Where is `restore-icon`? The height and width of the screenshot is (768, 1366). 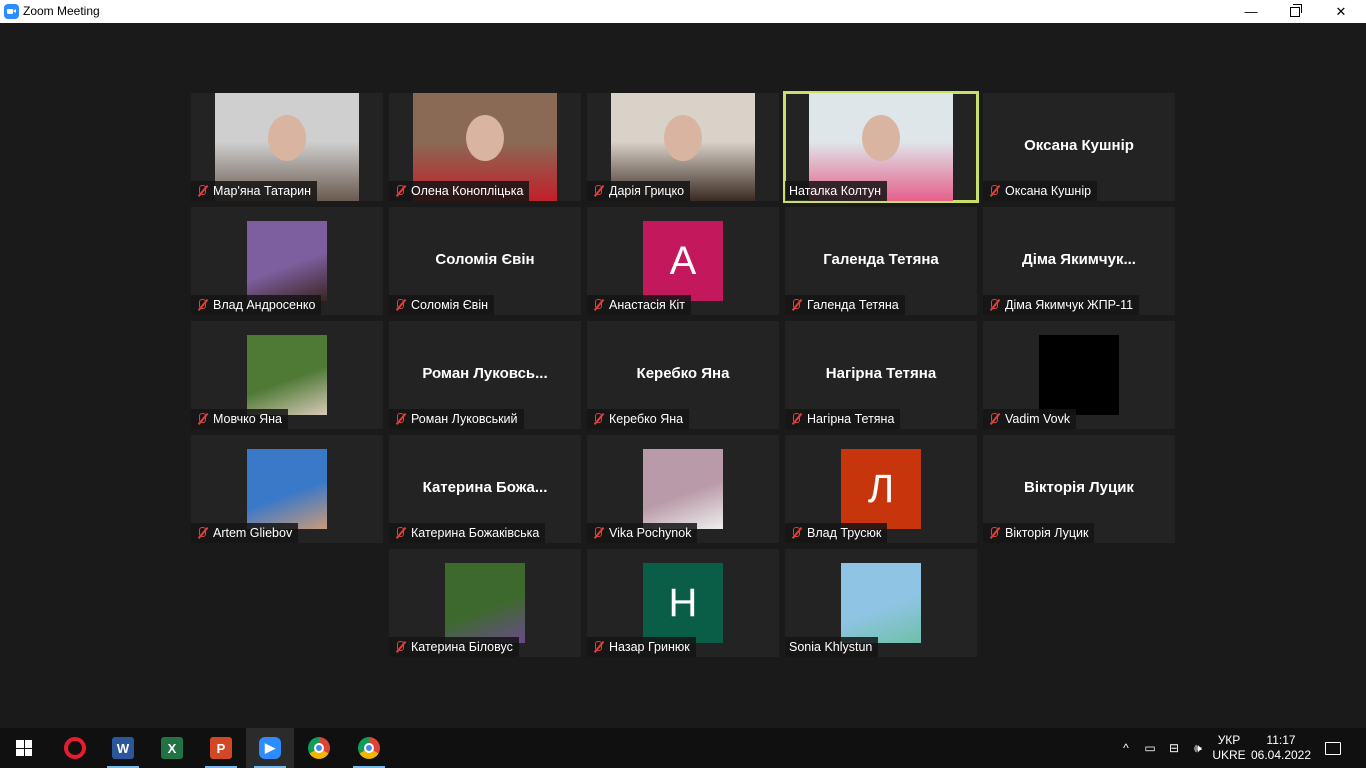 restore-icon is located at coordinates (1296, 10).